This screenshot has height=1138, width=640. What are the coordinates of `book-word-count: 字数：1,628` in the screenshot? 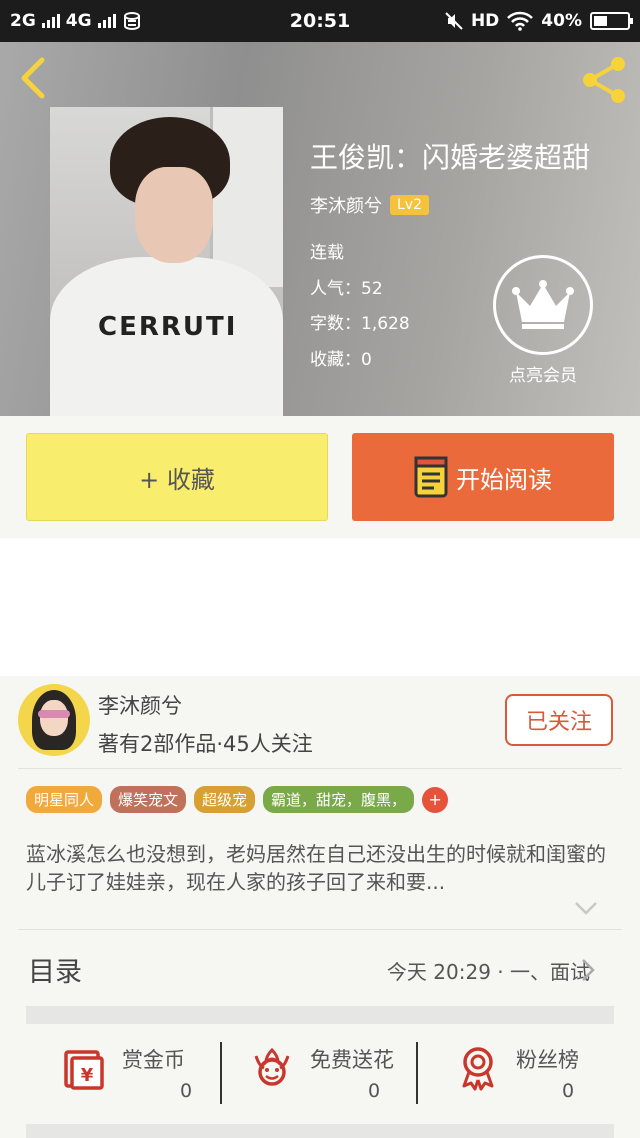 It's located at (360, 324).